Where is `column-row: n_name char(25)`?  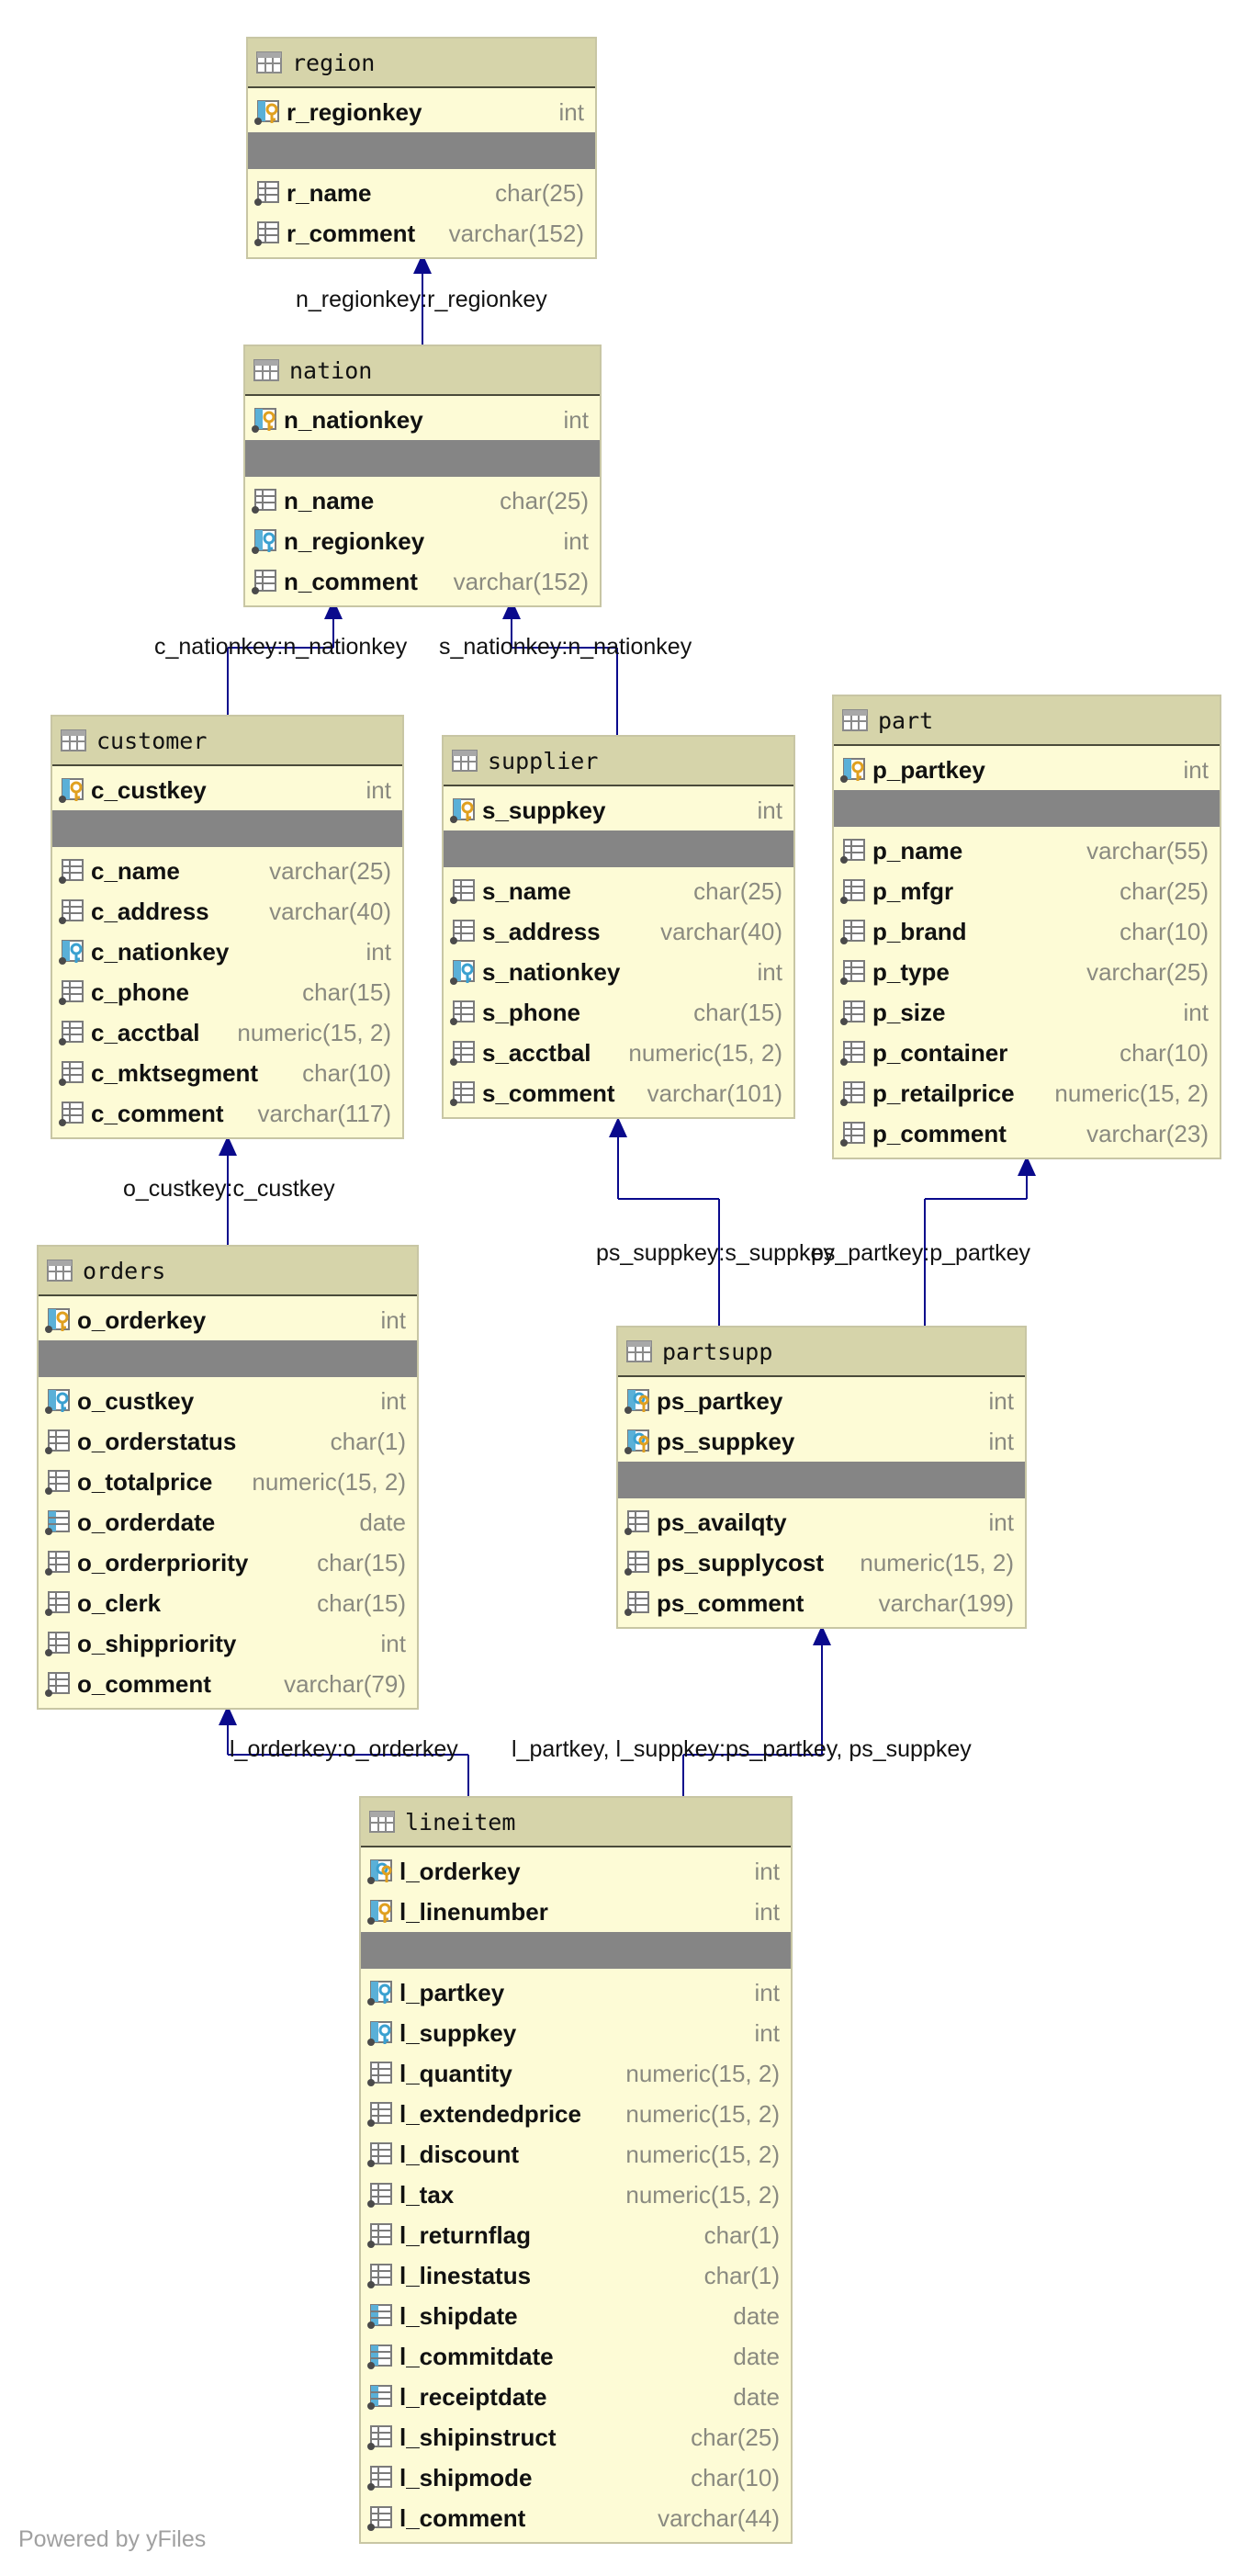 column-row: n_name char(25) is located at coordinates (422, 500).